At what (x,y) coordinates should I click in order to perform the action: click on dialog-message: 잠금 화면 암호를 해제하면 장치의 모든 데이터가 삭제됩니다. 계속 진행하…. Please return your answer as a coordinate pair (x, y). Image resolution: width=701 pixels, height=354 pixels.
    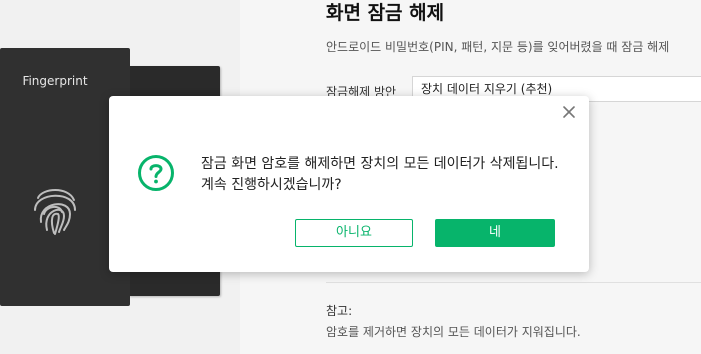
    Looking at the image, I should click on (380, 174).